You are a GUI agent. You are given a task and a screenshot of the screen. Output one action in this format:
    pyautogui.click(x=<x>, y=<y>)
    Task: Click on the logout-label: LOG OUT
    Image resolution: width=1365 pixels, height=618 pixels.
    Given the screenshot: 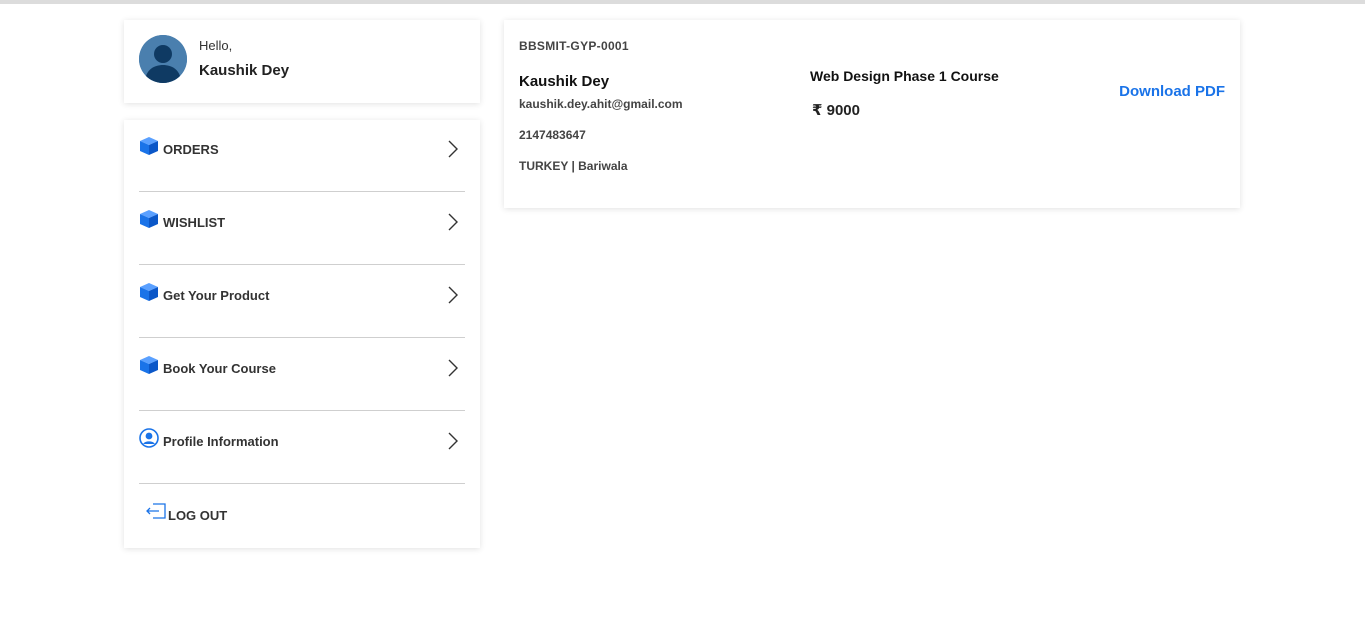 What is the action you would take?
    pyautogui.click(x=198, y=515)
    